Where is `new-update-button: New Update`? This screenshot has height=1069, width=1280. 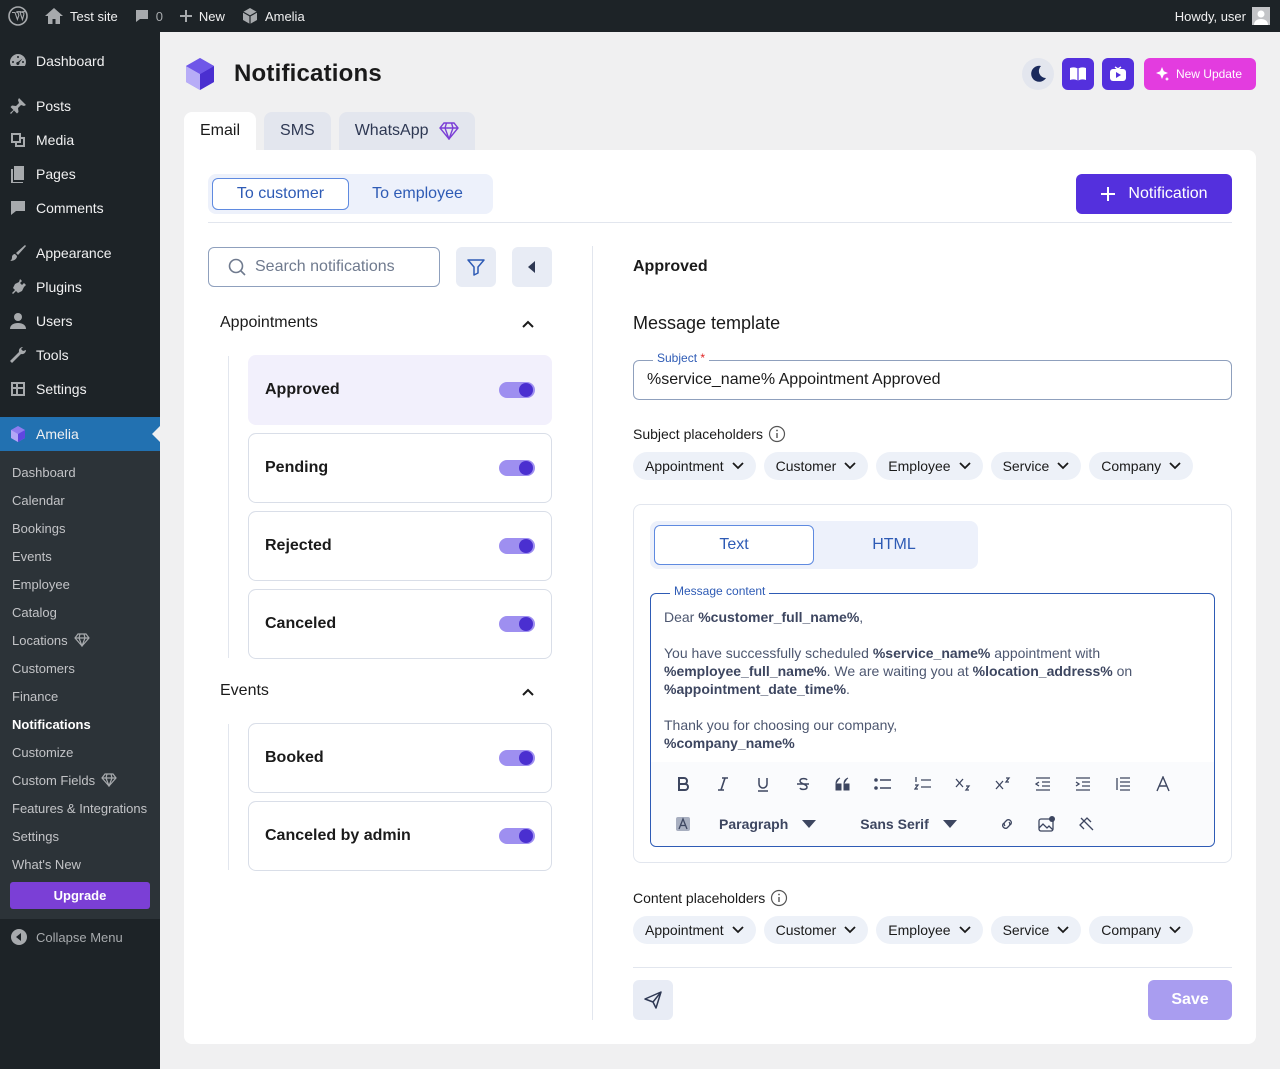
new-update-button: New Update is located at coordinates (1199, 74).